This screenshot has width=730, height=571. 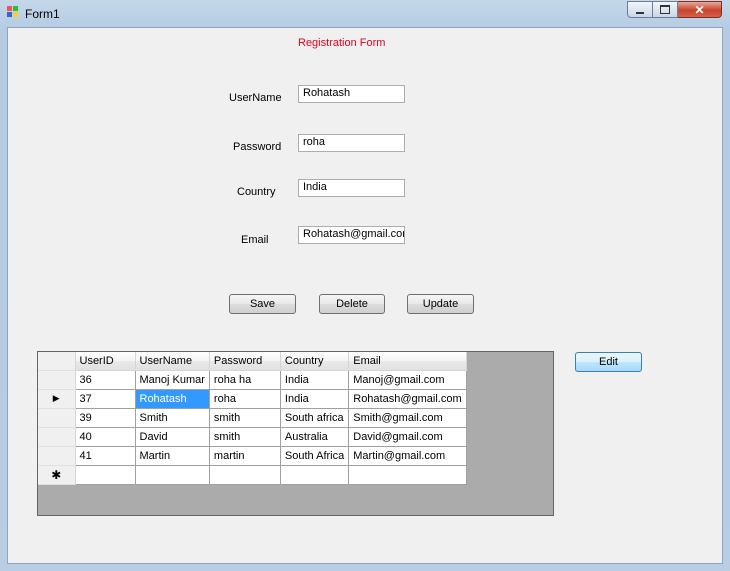 What do you see at coordinates (172, 418) in the screenshot?
I see `cell-username: Smith` at bounding box center [172, 418].